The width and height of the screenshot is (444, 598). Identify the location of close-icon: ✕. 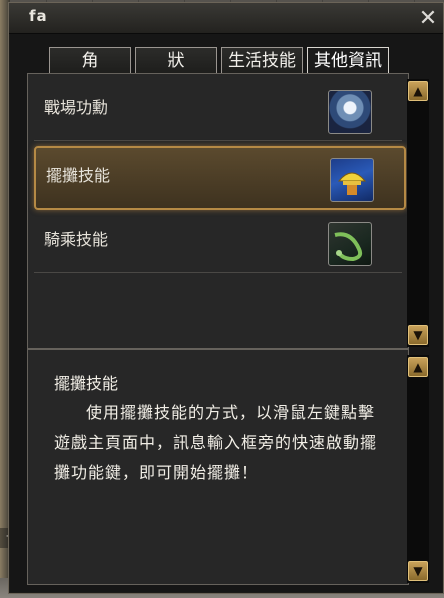
(428, 19).